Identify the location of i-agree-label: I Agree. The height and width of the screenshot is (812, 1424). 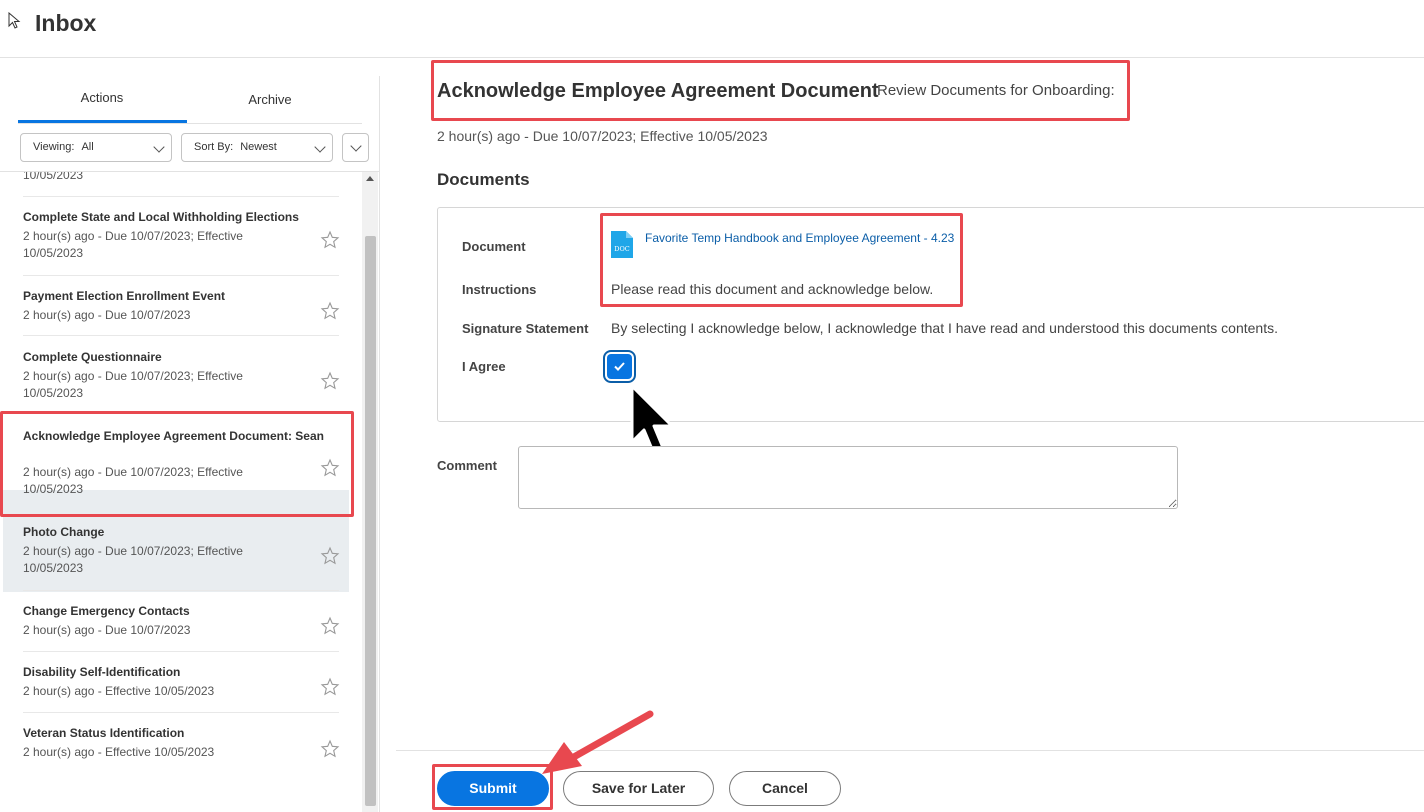
(484, 366).